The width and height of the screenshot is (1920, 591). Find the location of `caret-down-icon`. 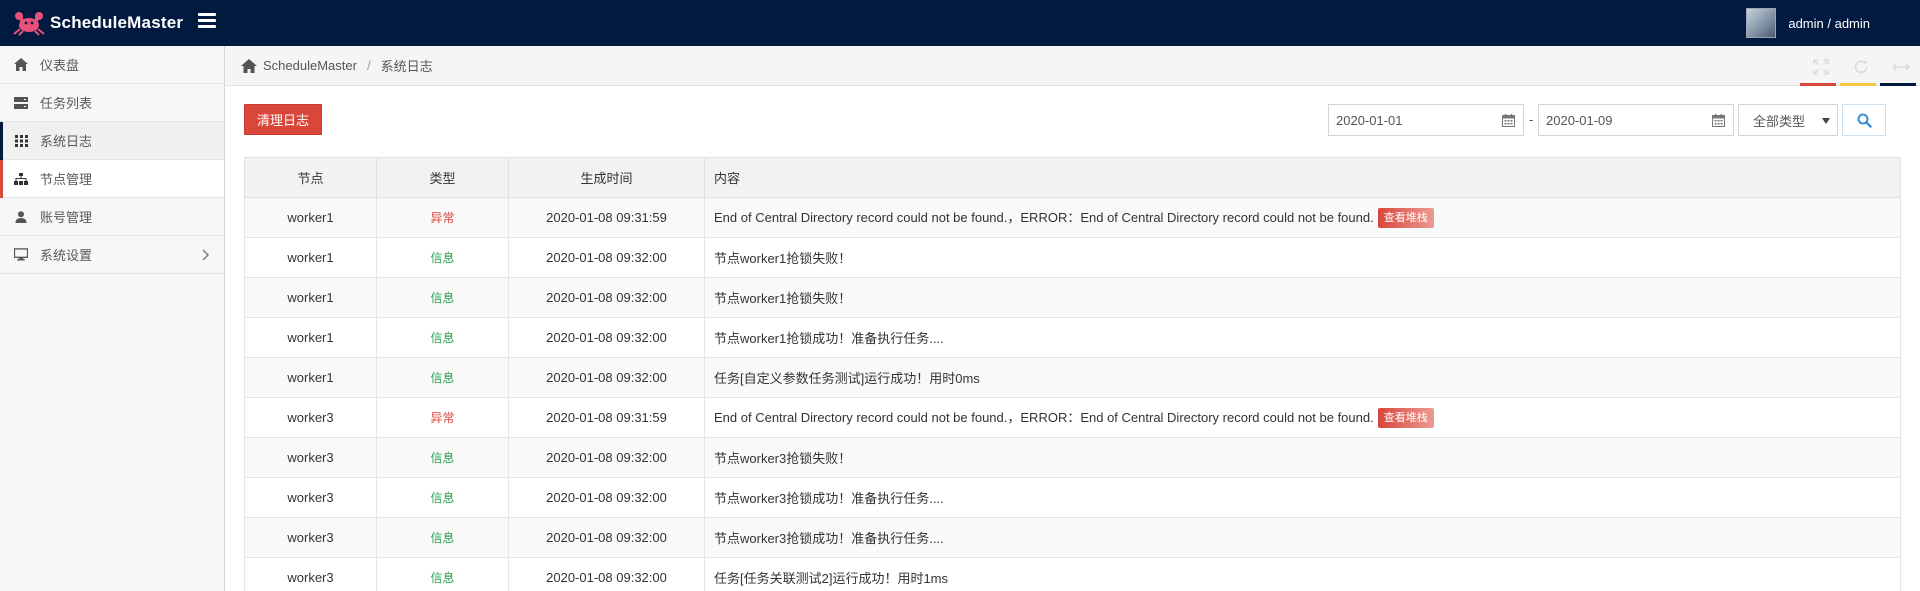

caret-down-icon is located at coordinates (1826, 121).